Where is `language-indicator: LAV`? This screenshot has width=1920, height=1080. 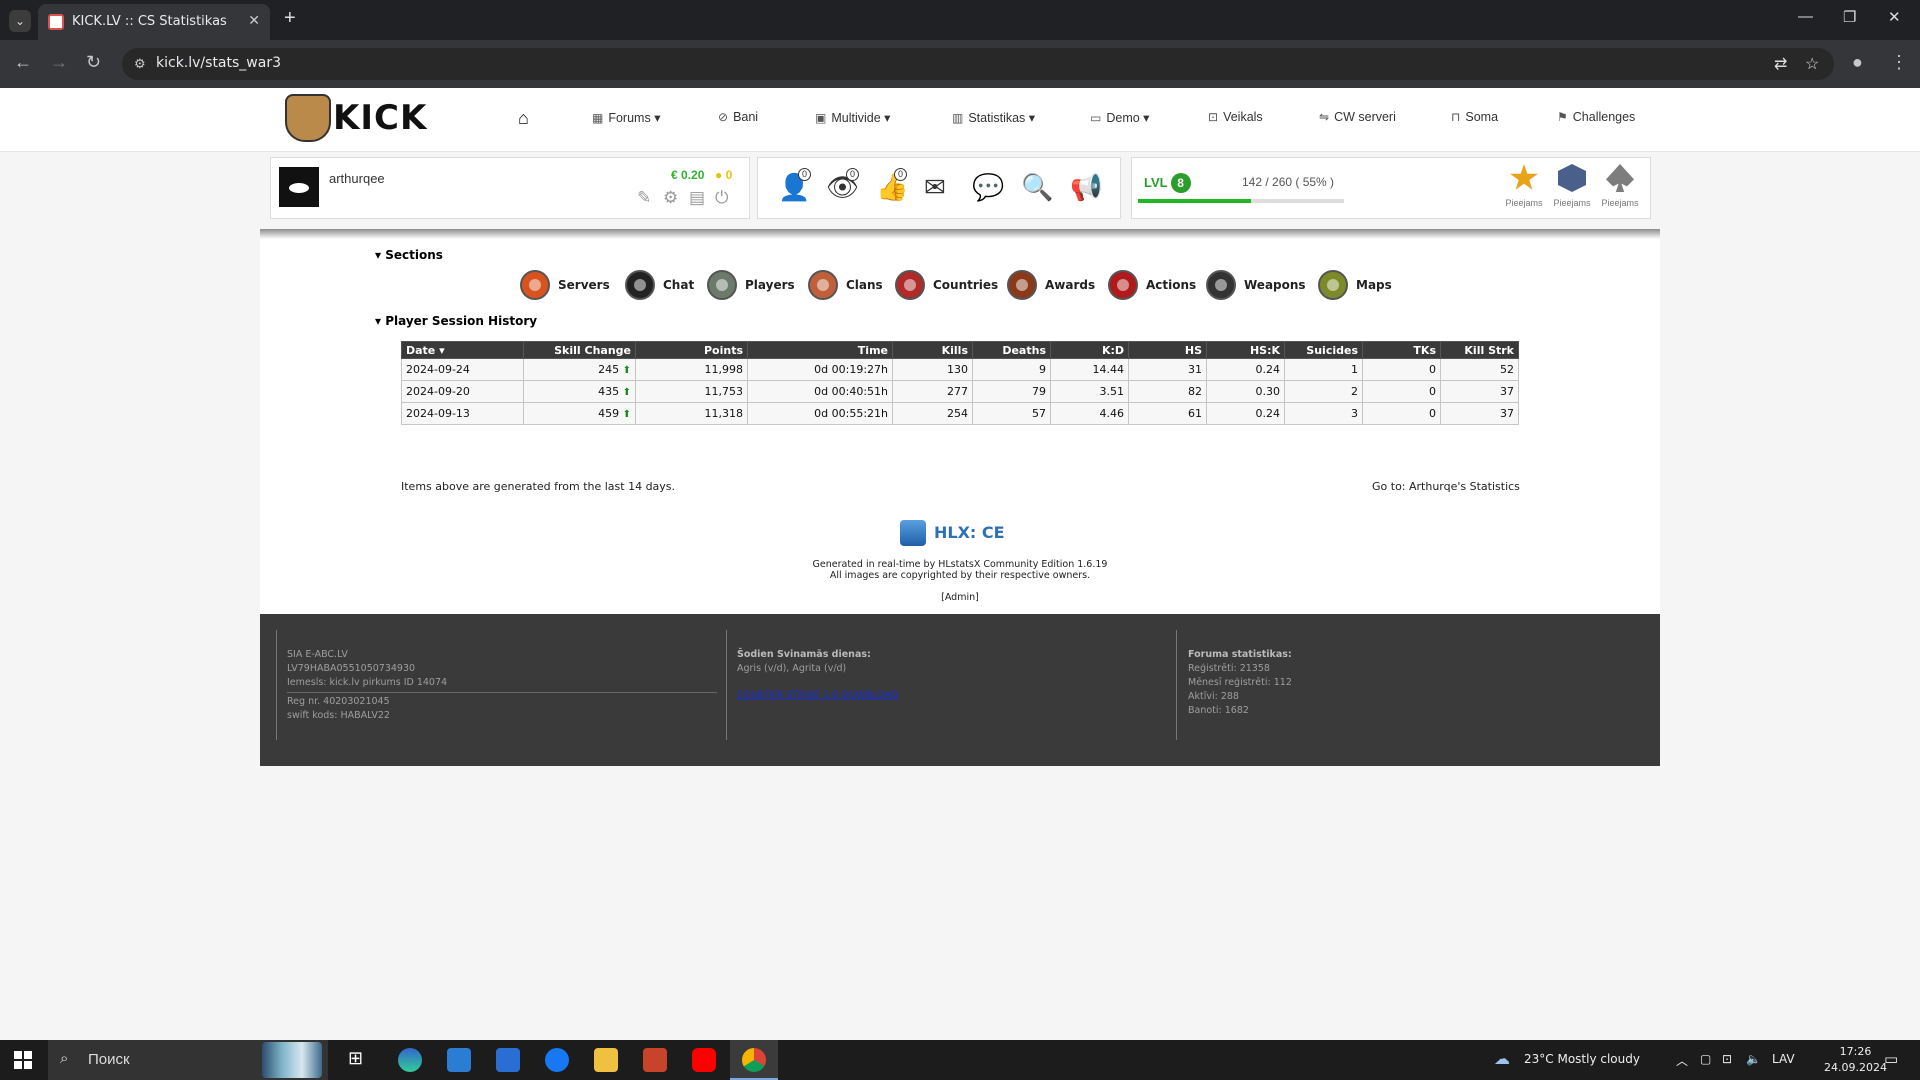 language-indicator: LAV is located at coordinates (1783, 1059).